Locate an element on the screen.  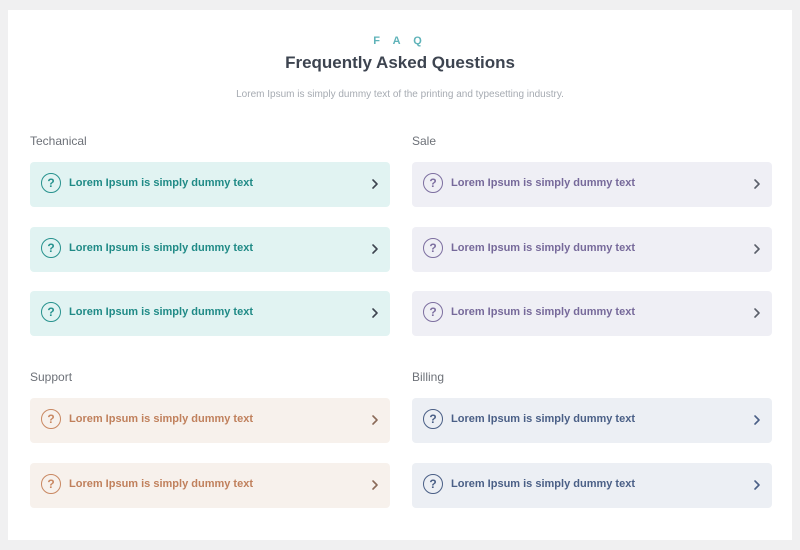
faq-eyebrow: F A Q is located at coordinates (400, 41).